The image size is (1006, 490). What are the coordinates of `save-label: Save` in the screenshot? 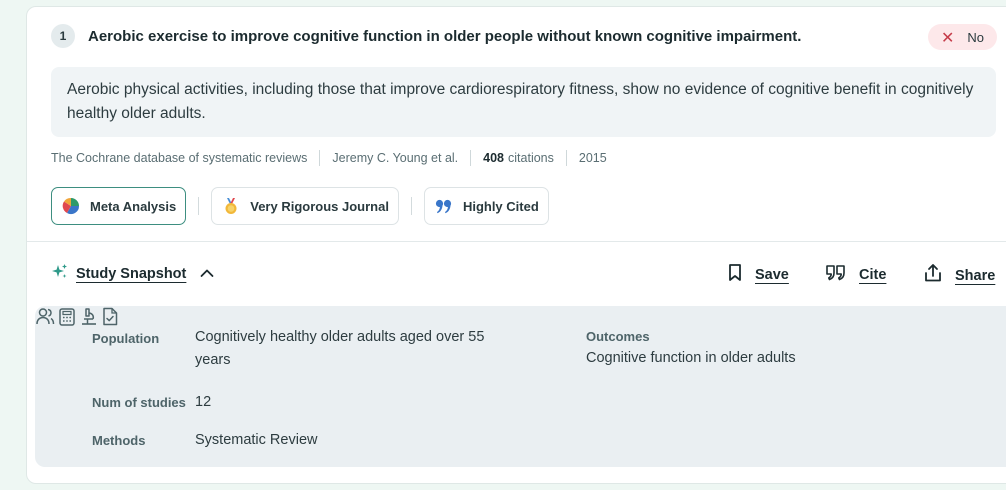 It's located at (772, 275).